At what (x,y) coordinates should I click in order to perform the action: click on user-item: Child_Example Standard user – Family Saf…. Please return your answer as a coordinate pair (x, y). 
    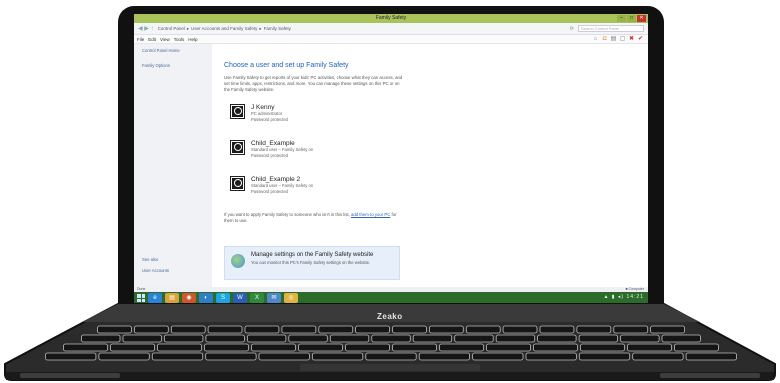
    Looking at the image, I should click on (439, 154).